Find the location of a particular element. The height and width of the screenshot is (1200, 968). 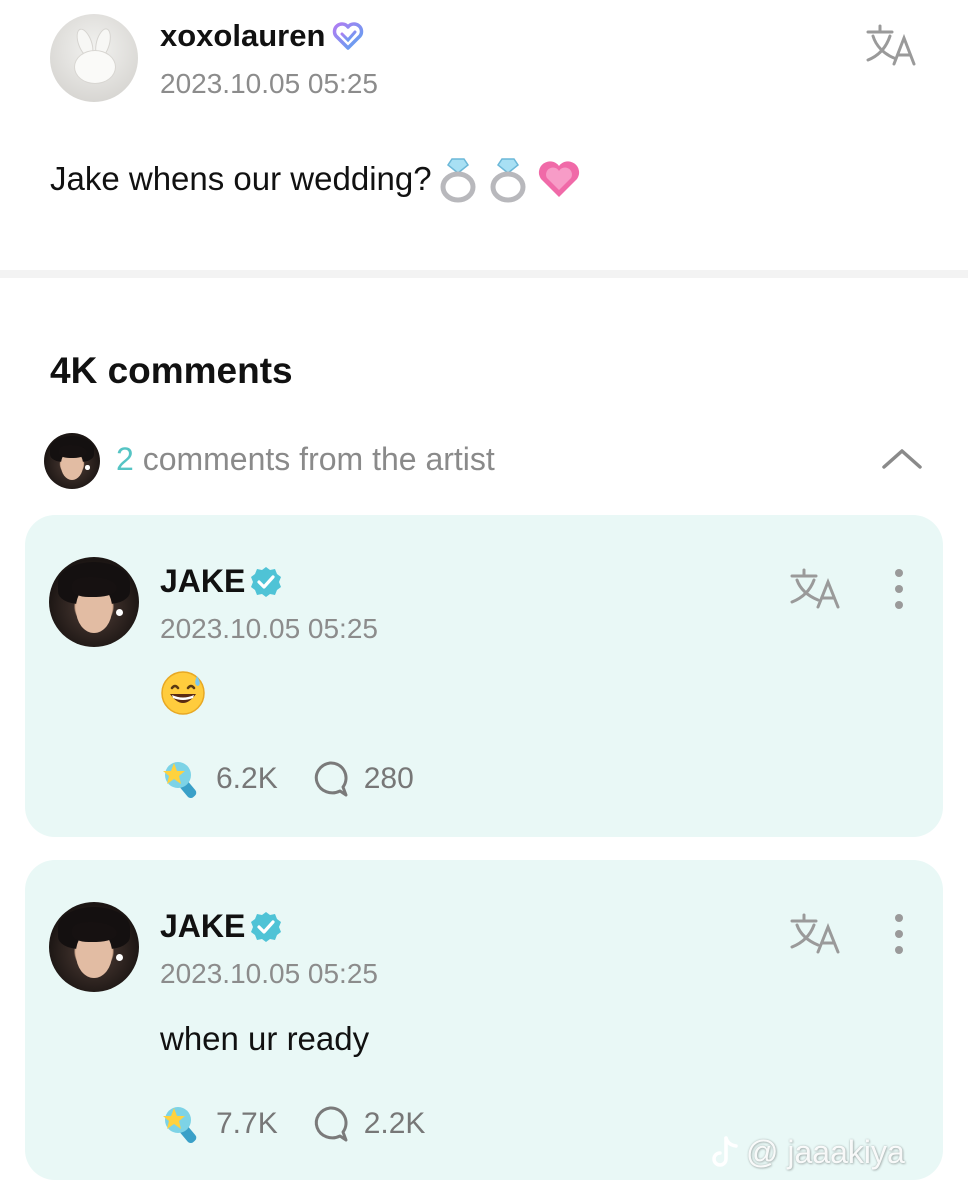

post-timestamp: 2023.10.05 05:25 is located at coordinates (269, 83).